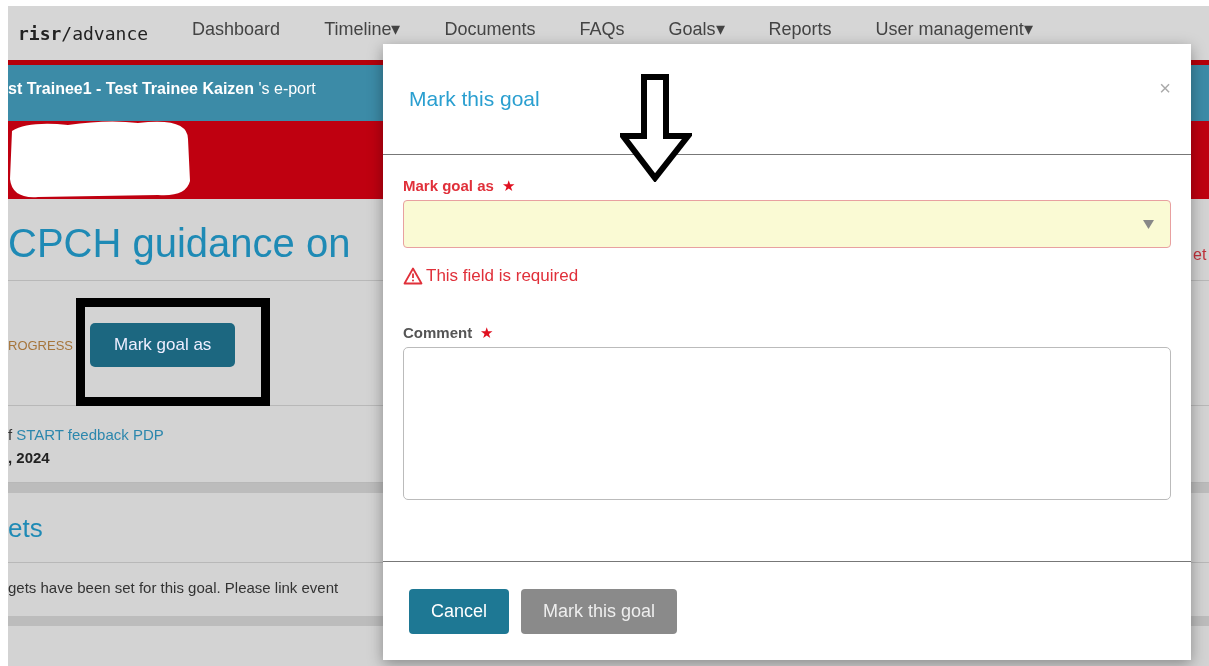 This screenshot has width=1209, height=666. What do you see at coordinates (413, 276) in the screenshot?
I see `warning-icon` at bounding box center [413, 276].